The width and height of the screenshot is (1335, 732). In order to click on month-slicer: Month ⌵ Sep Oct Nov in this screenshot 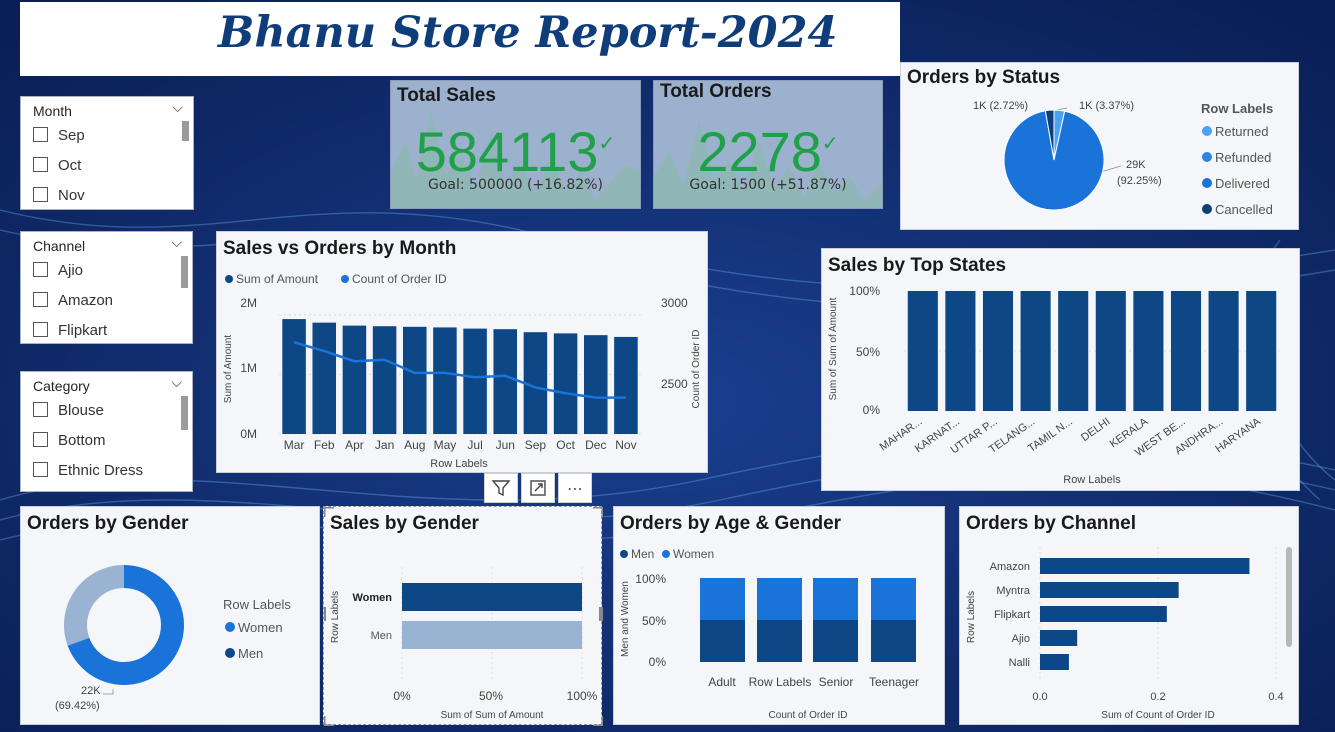, I will do `click(107, 153)`.